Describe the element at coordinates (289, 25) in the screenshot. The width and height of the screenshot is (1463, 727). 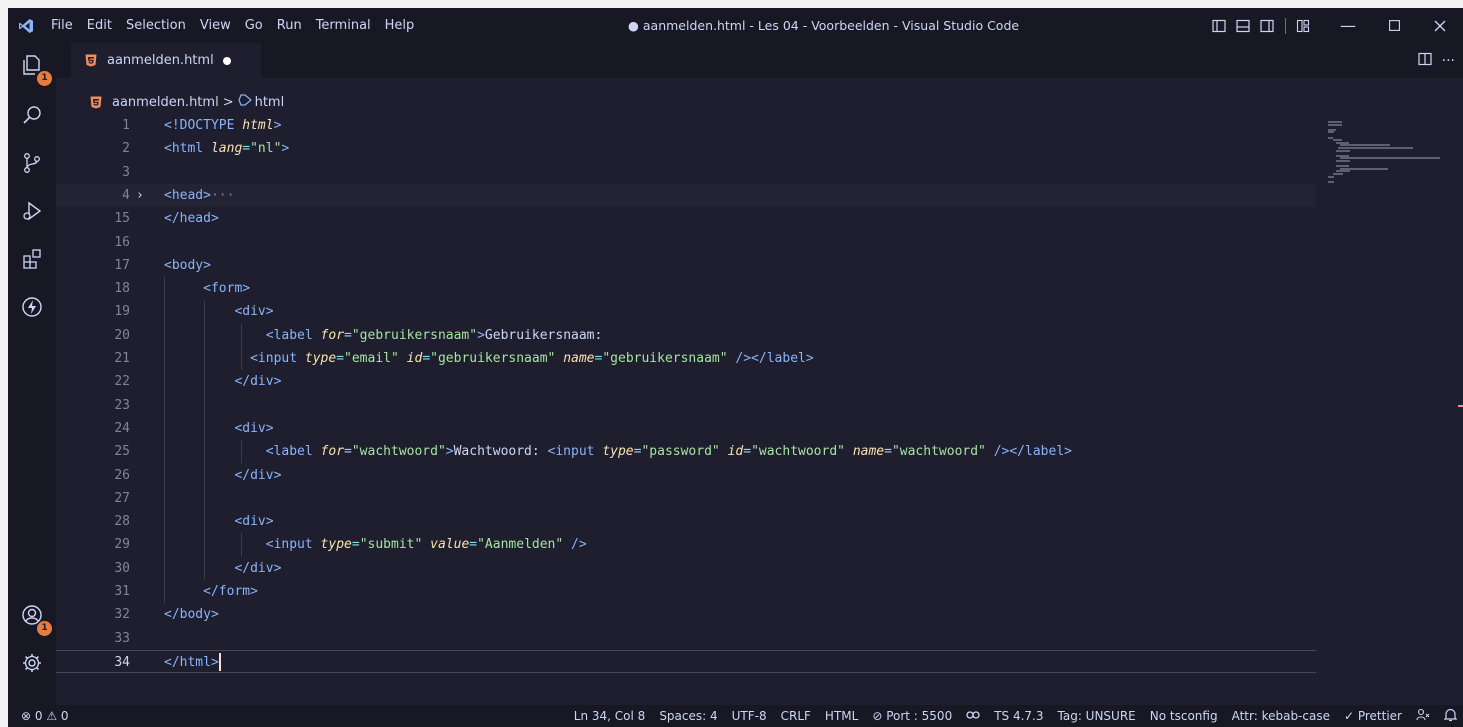
I see `menu-run: Run` at that location.